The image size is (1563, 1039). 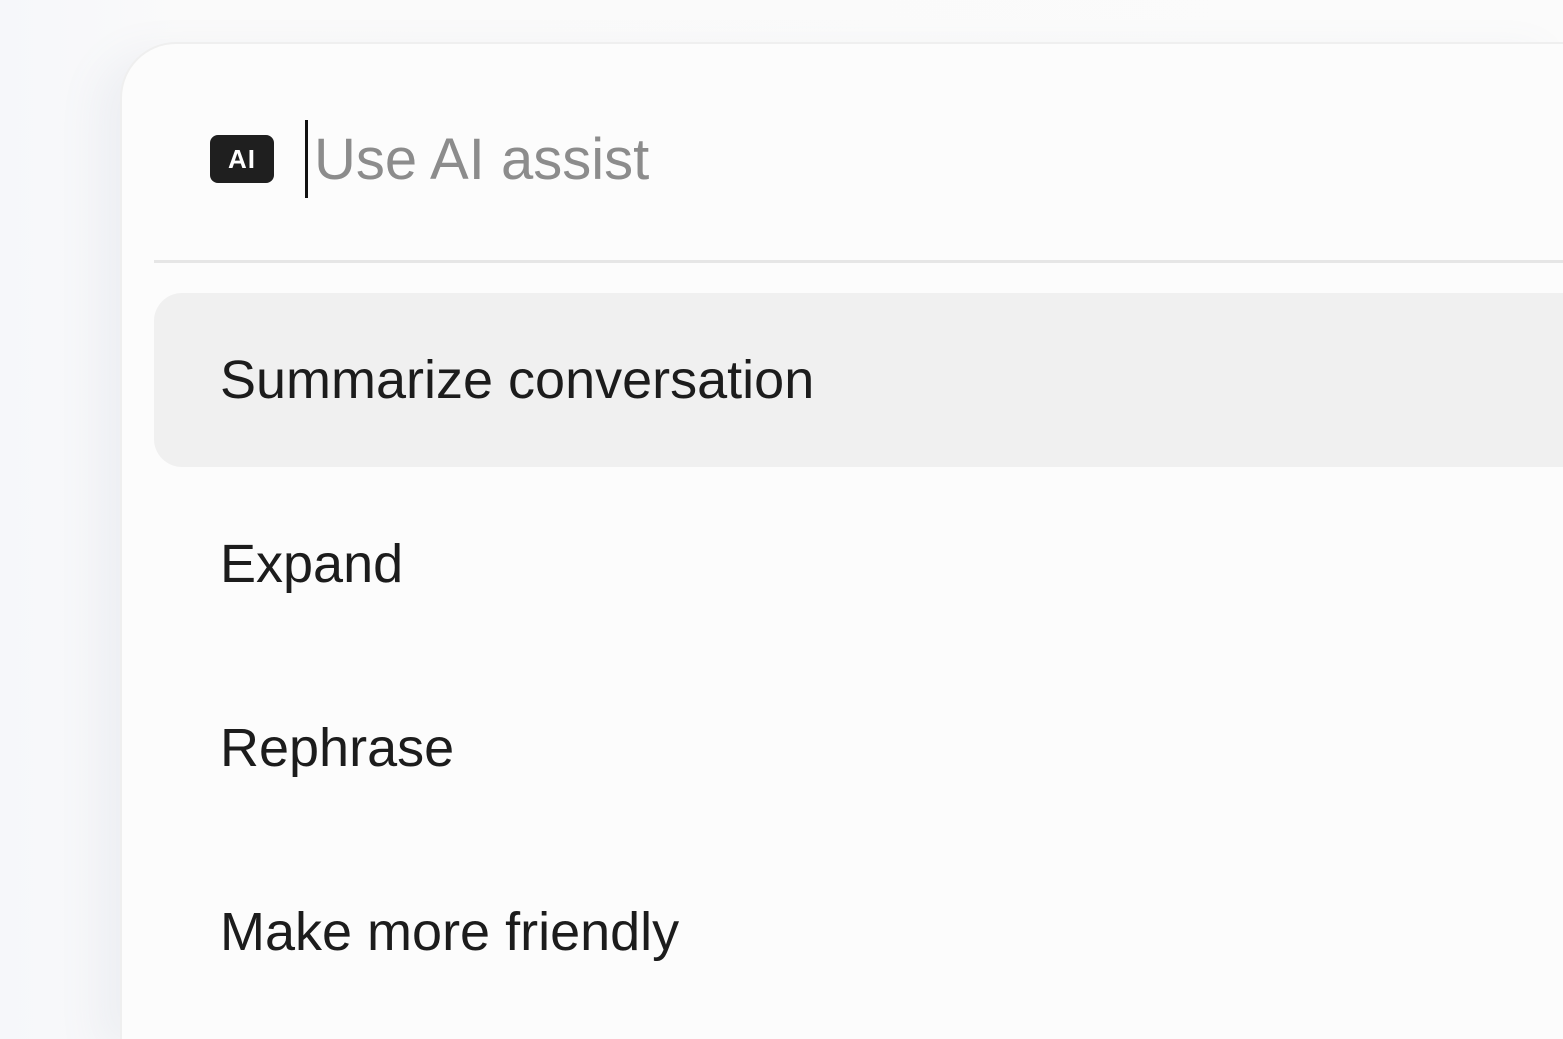 What do you see at coordinates (864, 159) in the screenshot?
I see `ai-assist-input` at bounding box center [864, 159].